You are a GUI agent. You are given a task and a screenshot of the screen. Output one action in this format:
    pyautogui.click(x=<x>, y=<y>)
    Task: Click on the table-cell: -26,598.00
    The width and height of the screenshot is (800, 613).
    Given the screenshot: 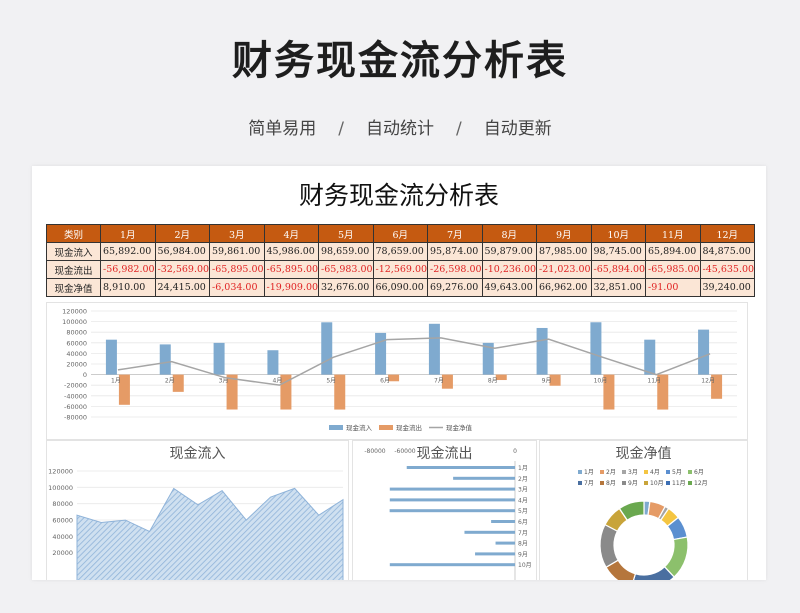 What is the action you would take?
    pyautogui.click(x=455, y=269)
    